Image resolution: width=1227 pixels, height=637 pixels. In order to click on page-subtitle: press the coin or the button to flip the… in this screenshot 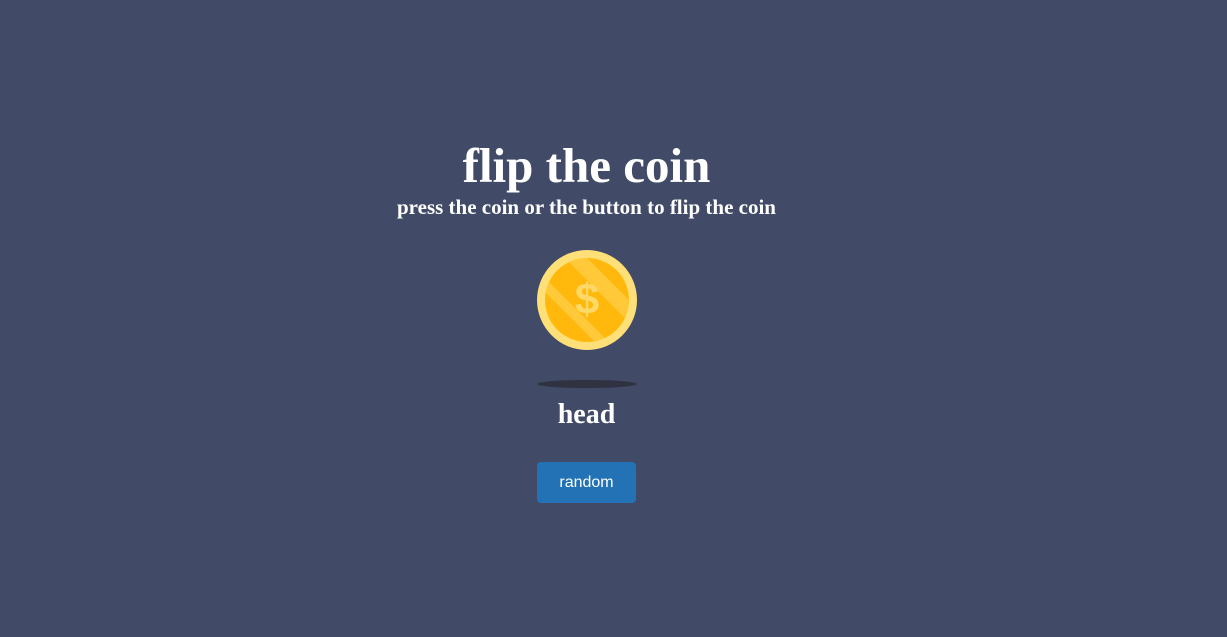, I will do `click(586, 207)`.